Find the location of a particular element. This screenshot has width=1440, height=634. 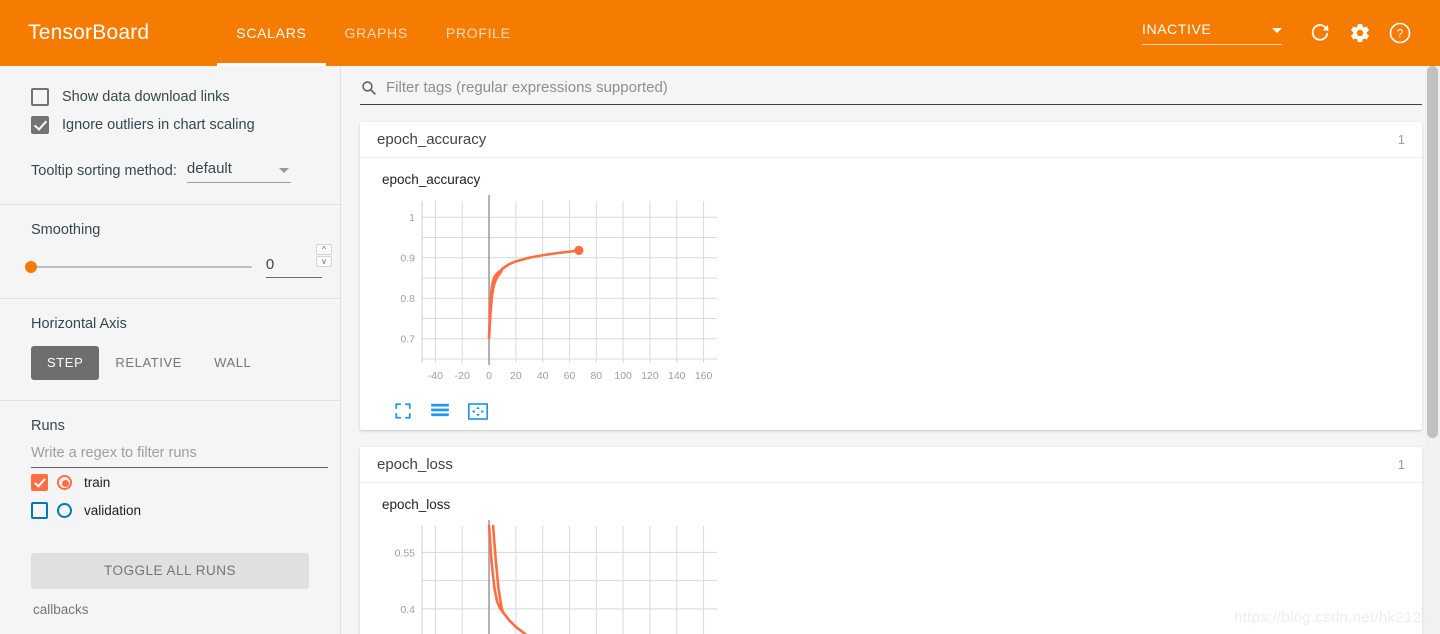

tab-scalars: SCALARS is located at coordinates (271, 33).